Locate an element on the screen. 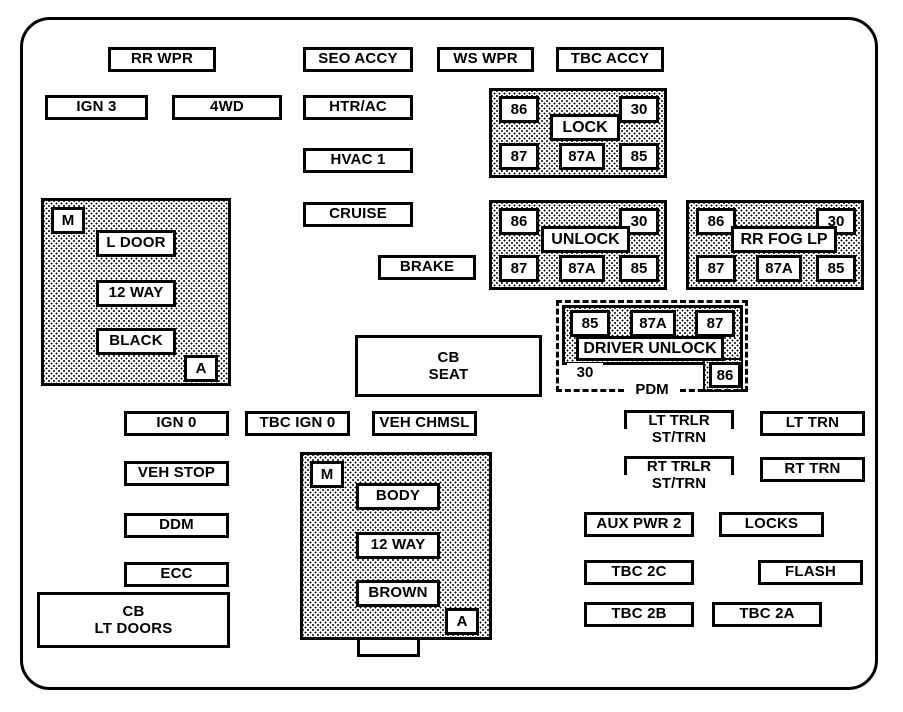 This screenshot has width=903, height=712. relay-unlock-terminal-86: 86 is located at coordinates (519, 221).